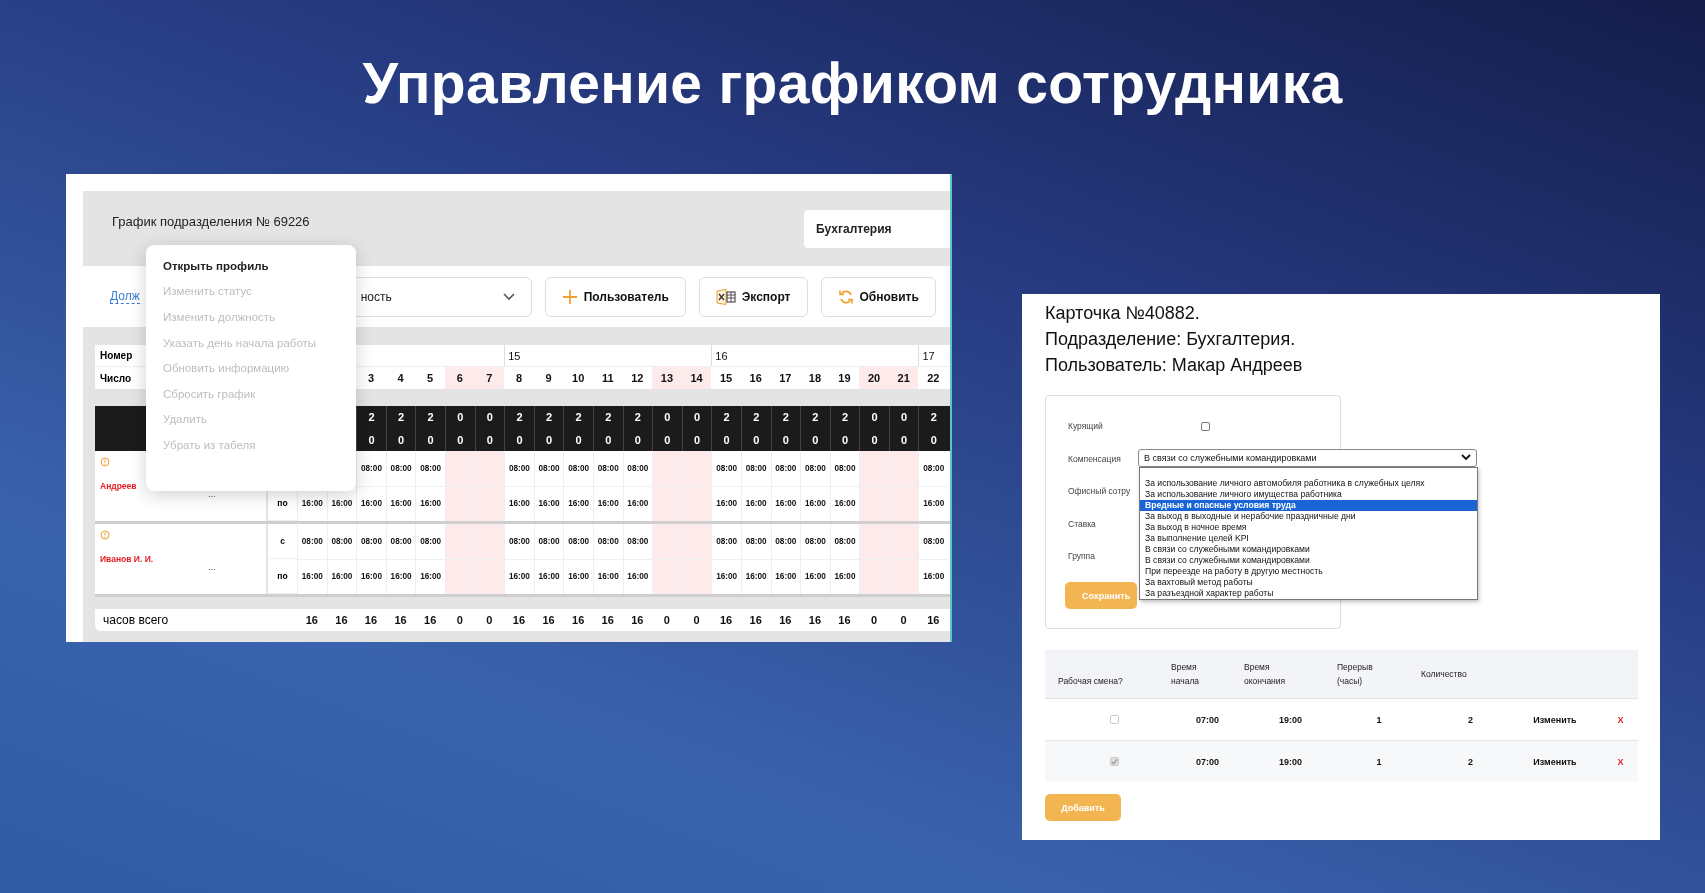 The height and width of the screenshot is (893, 1705). Describe the element at coordinates (753, 296) in the screenshot. I see `toolbar-button: Экспорт` at that location.